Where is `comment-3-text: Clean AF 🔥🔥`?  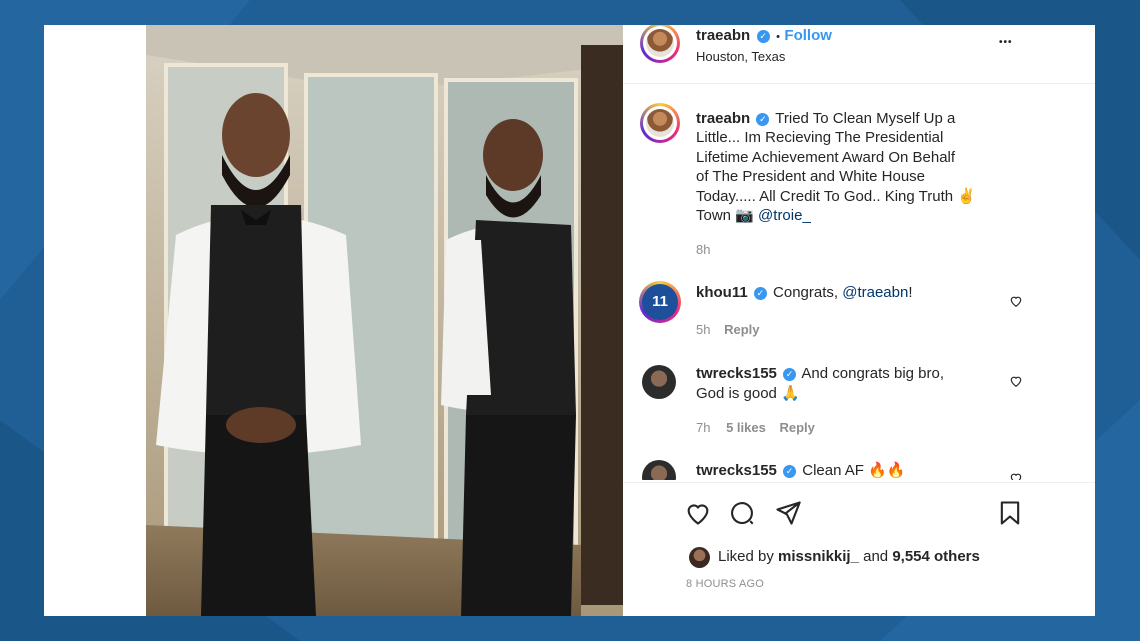 comment-3-text: Clean AF 🔥🔥 is located at coordinates (854, 470).